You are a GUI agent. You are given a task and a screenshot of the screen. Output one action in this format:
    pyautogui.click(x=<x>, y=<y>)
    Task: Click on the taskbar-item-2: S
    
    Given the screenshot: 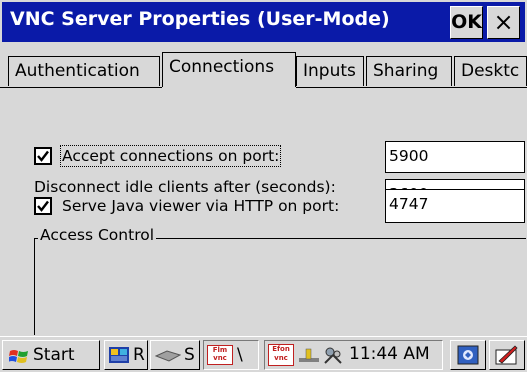 What is the action you would take?
    pyautogui.click(x=175, y=355)
    